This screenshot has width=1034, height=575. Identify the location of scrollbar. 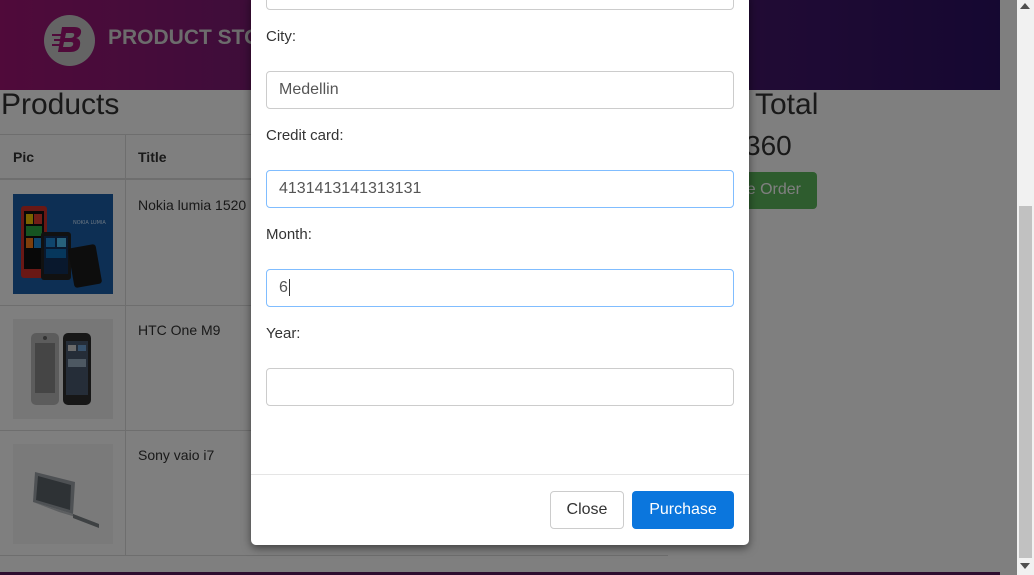
(1017, 287).